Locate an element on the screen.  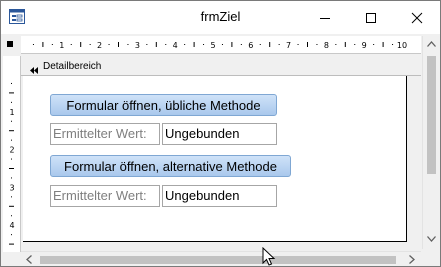
open-form-alternative-button: Formular öffnen, alternative Methode is located at coordinates (170, 166).